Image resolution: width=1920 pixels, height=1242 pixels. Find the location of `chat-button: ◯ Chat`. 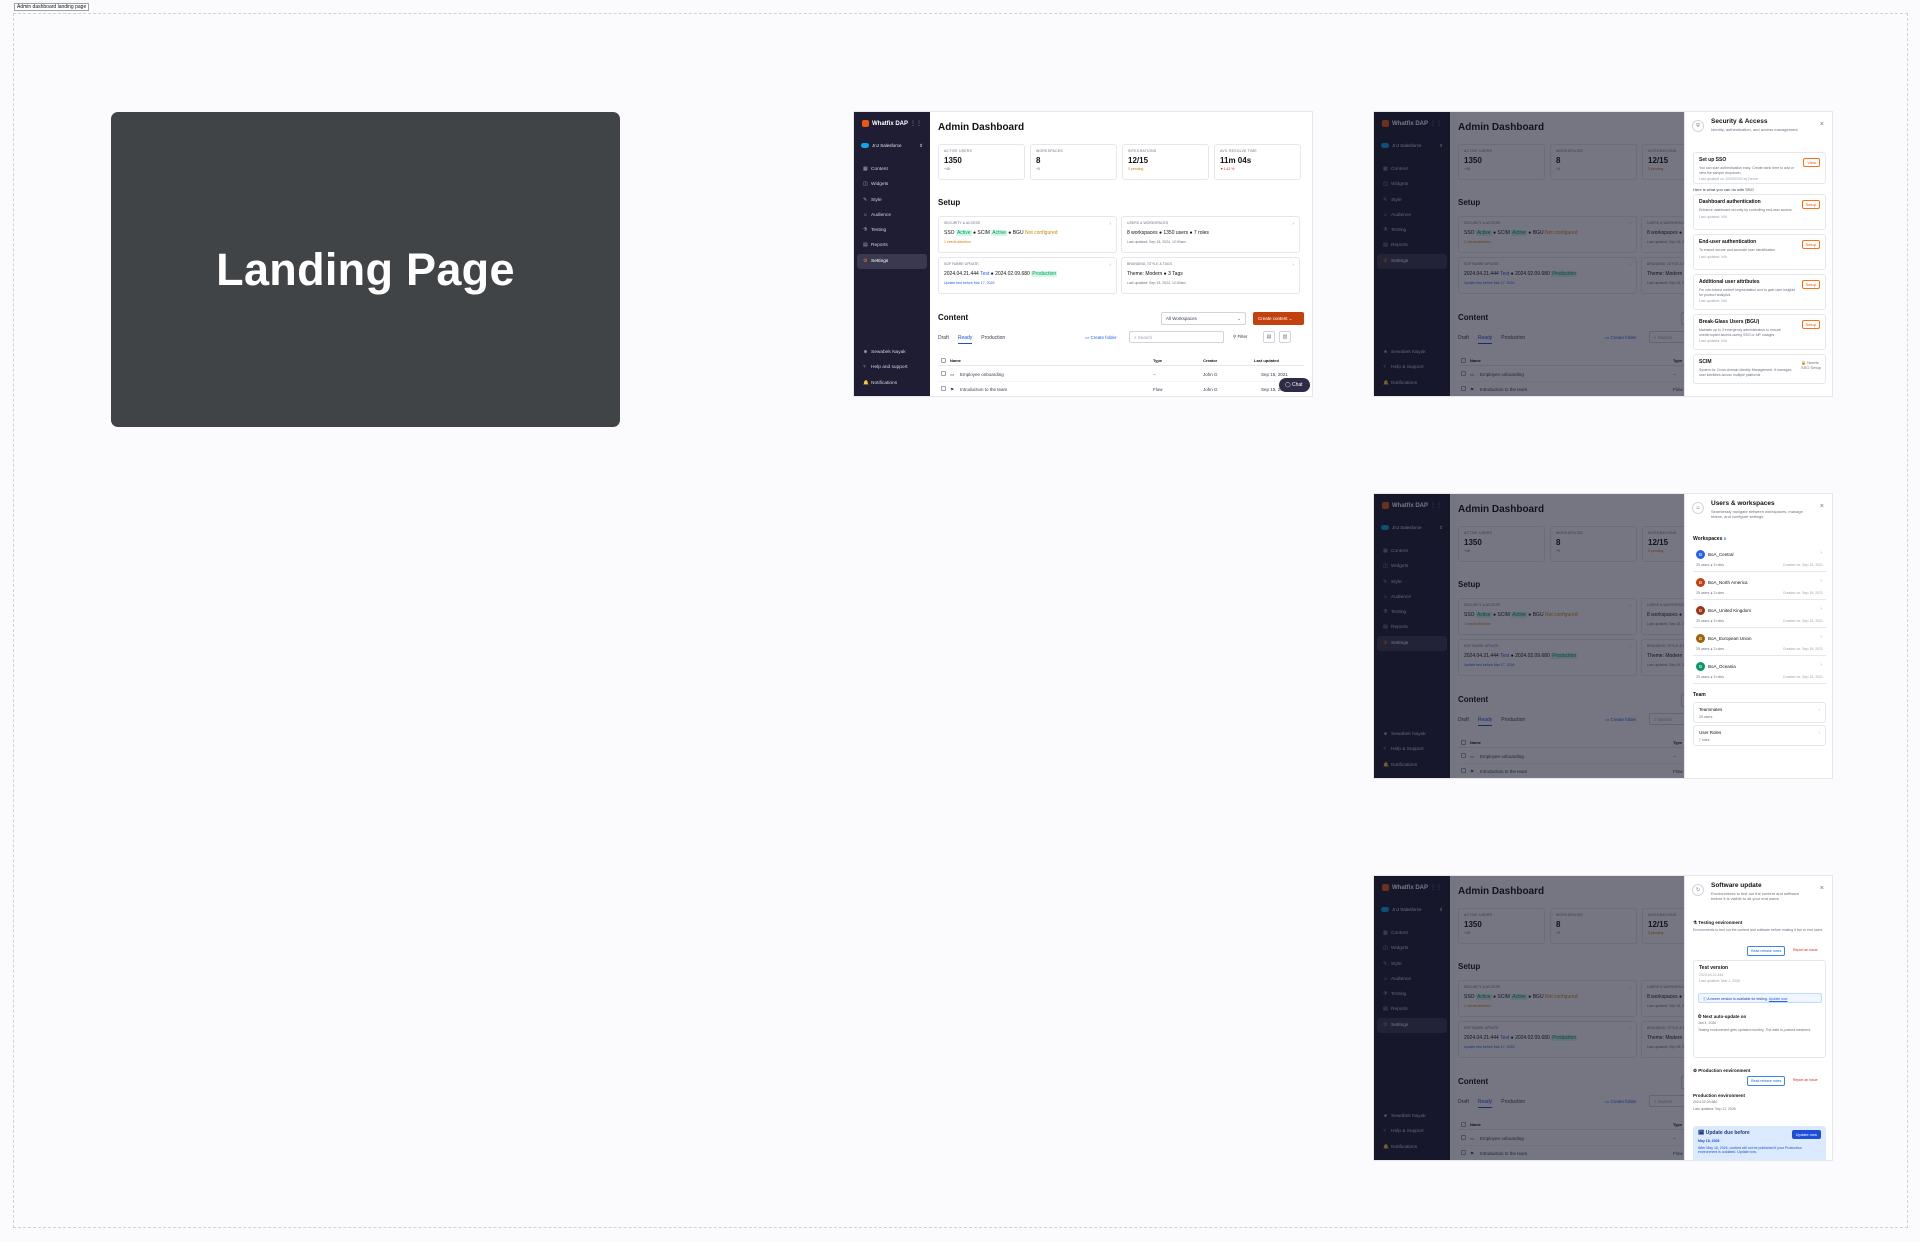

chat-button: ◯ Chat is located at coordinates (1294, 385).